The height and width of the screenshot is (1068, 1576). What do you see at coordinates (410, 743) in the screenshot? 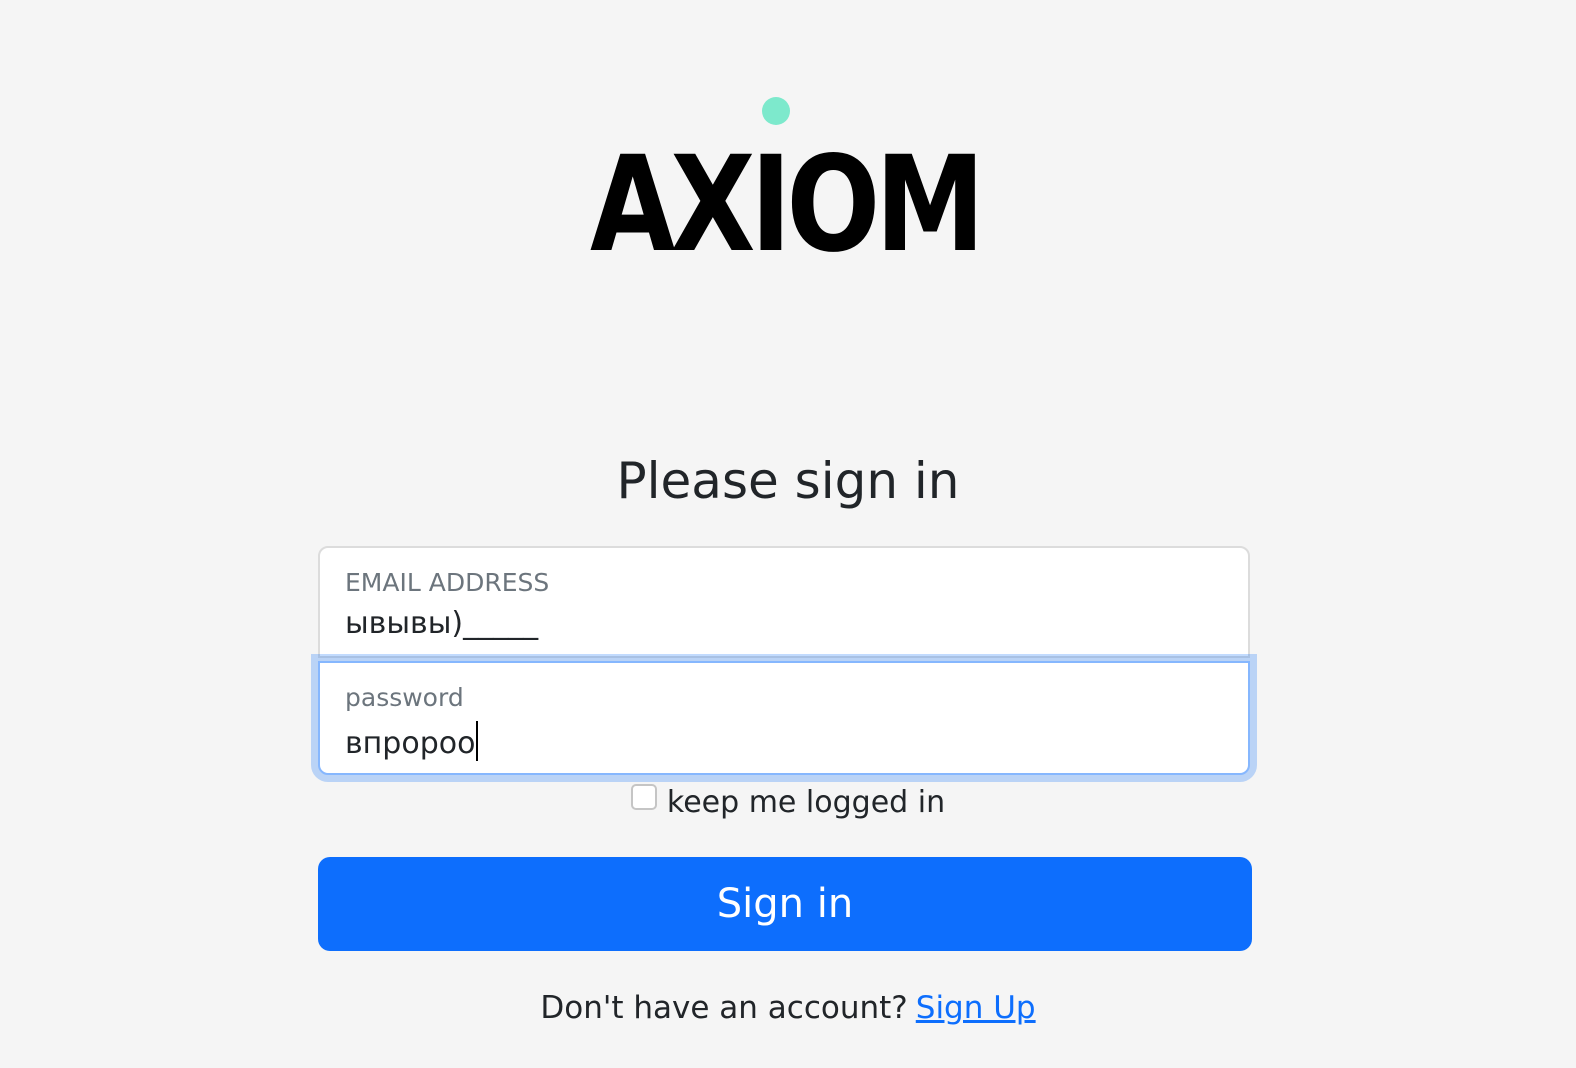
I see `password-value: впророо` at bounding box center [410, 743].